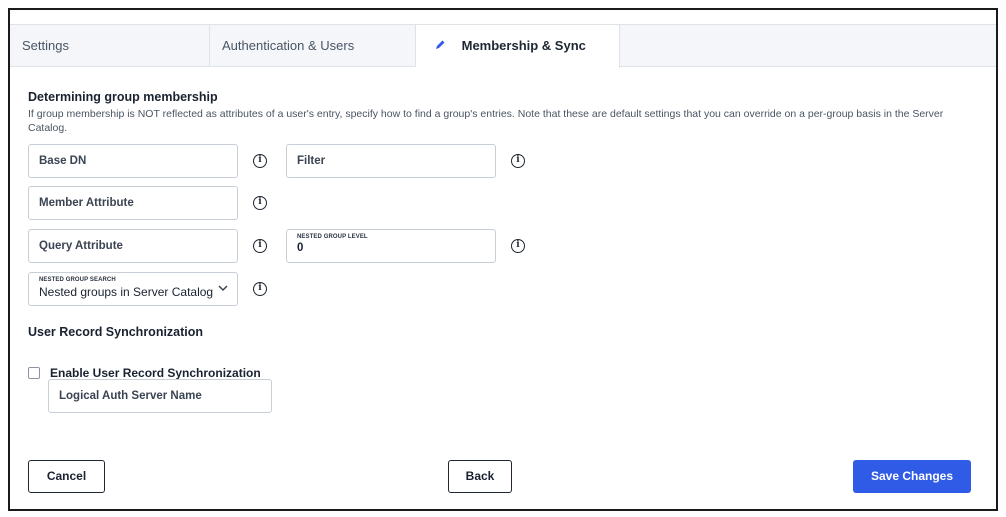  What do you see at coordinates (77, 280) in the screenshot?
I see `nested-group-search-label: NESTED GROUP SEARCH` at bounding box center [77, 280].